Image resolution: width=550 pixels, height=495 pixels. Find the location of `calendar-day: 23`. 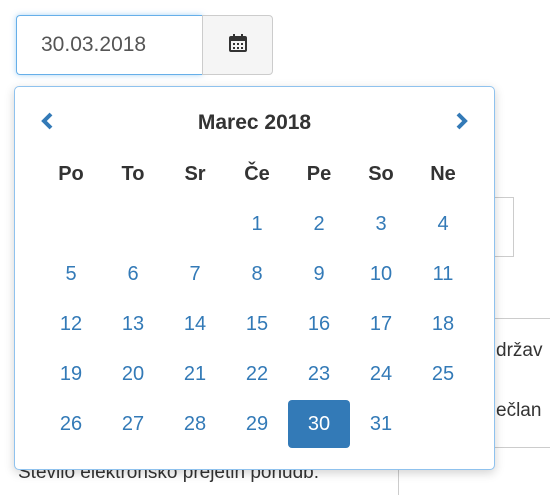

calendar-day: 23 is located at coordinates (319, 374).